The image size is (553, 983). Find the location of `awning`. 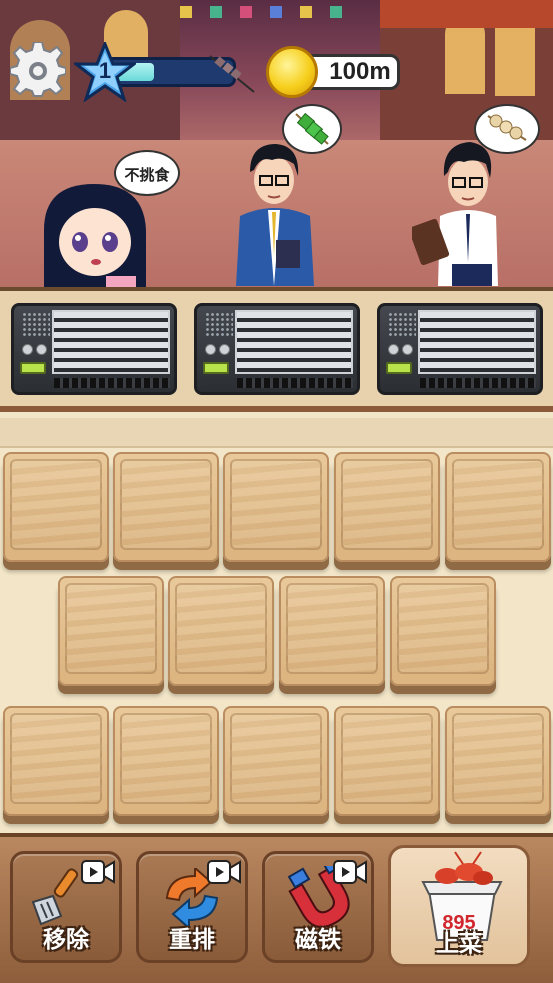

awning is located at coordinates (466, 14).